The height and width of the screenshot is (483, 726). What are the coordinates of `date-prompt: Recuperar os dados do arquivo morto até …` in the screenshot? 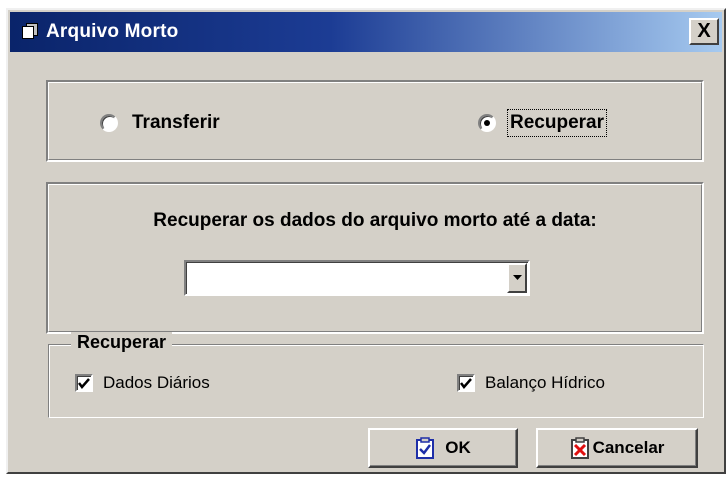 It's located at (375, 220).